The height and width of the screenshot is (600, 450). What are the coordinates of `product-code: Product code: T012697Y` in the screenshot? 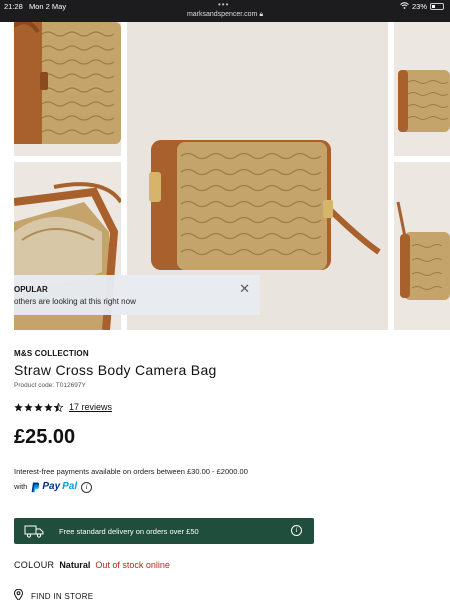 It's located at (50, 385).